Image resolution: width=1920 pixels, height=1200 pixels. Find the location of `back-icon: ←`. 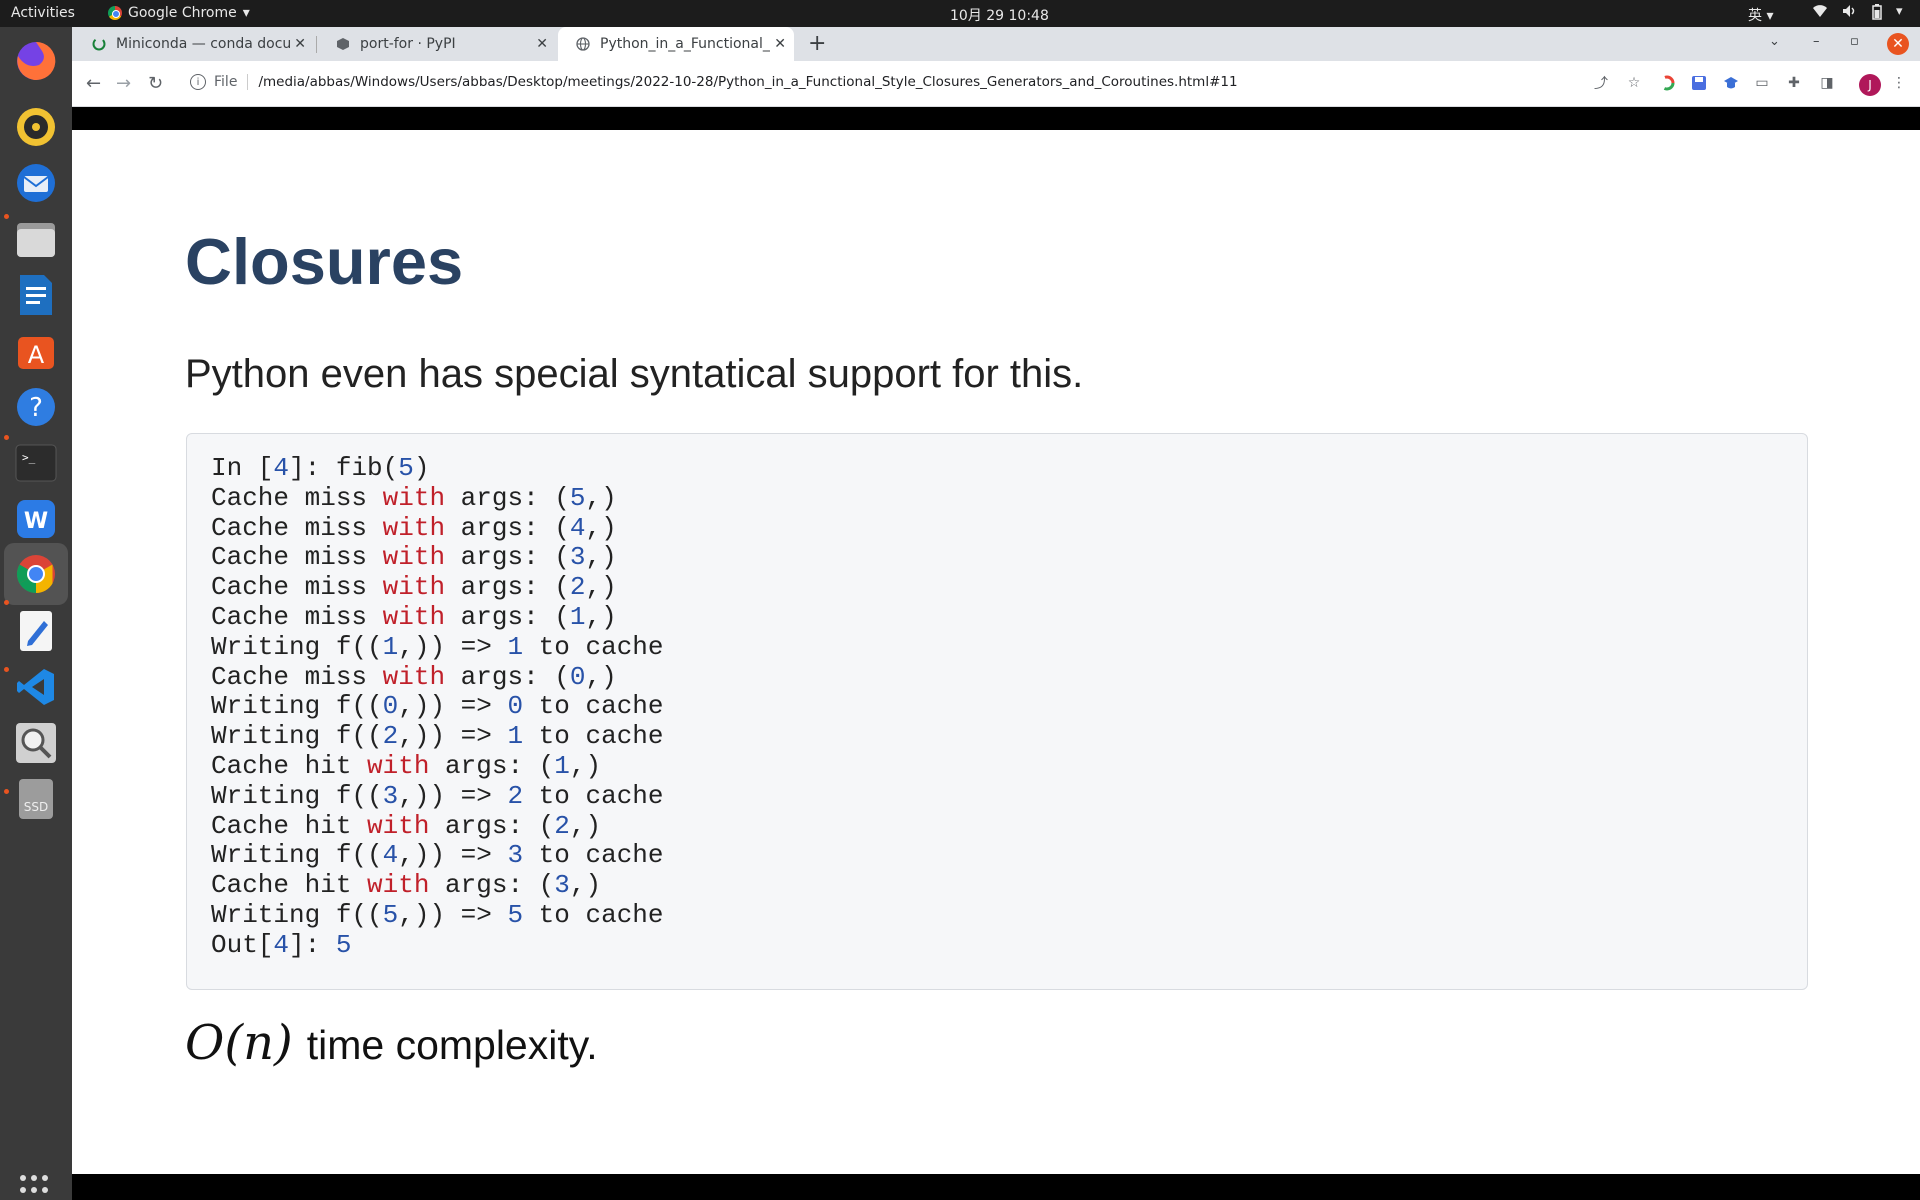

back-icon: ← is located at coordinates (93, 83).